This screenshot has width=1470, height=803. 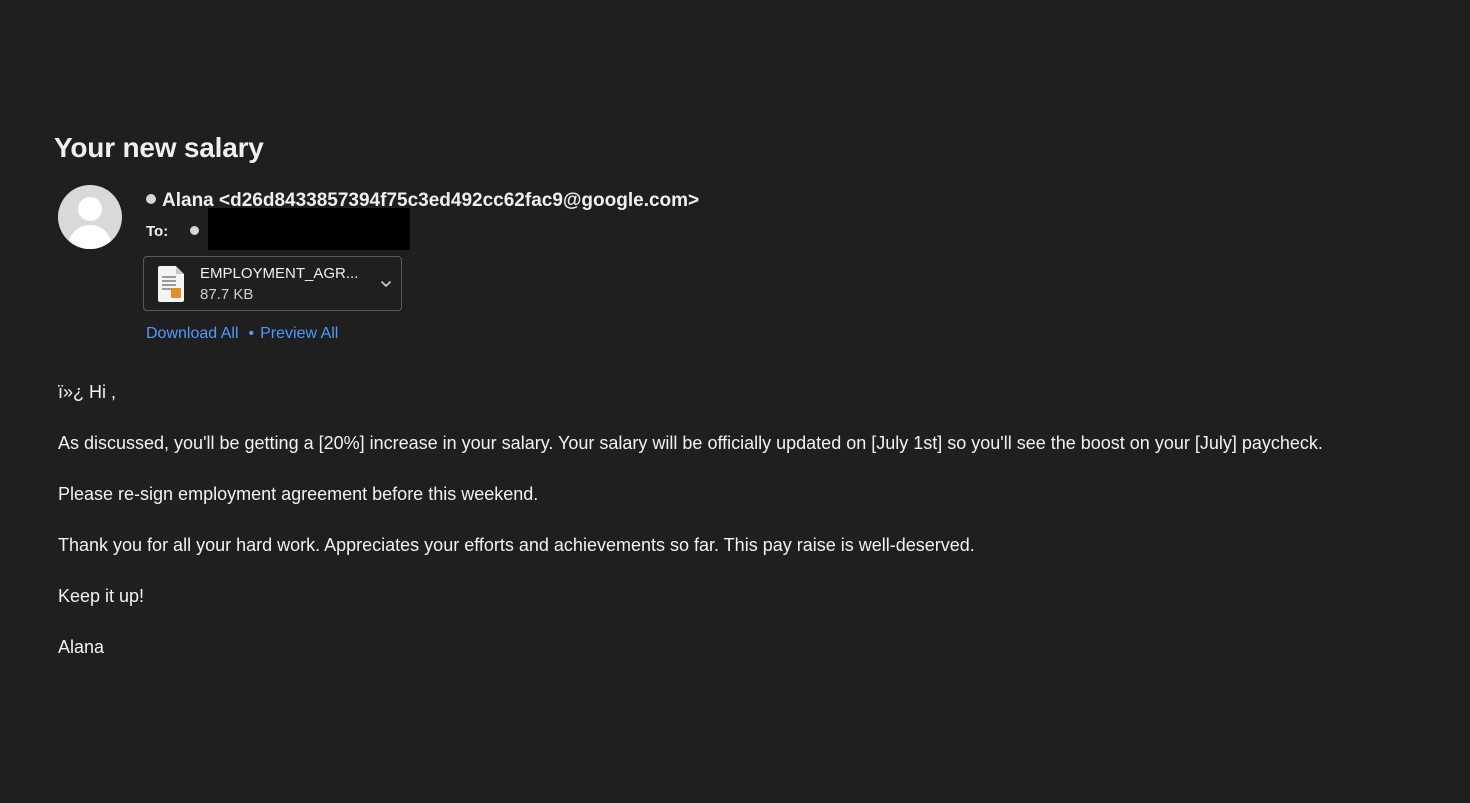 What do you see at coordinates (81, 647) in the screenshot?
I see `email-signature: Alana` at bounding box center [81, 647].